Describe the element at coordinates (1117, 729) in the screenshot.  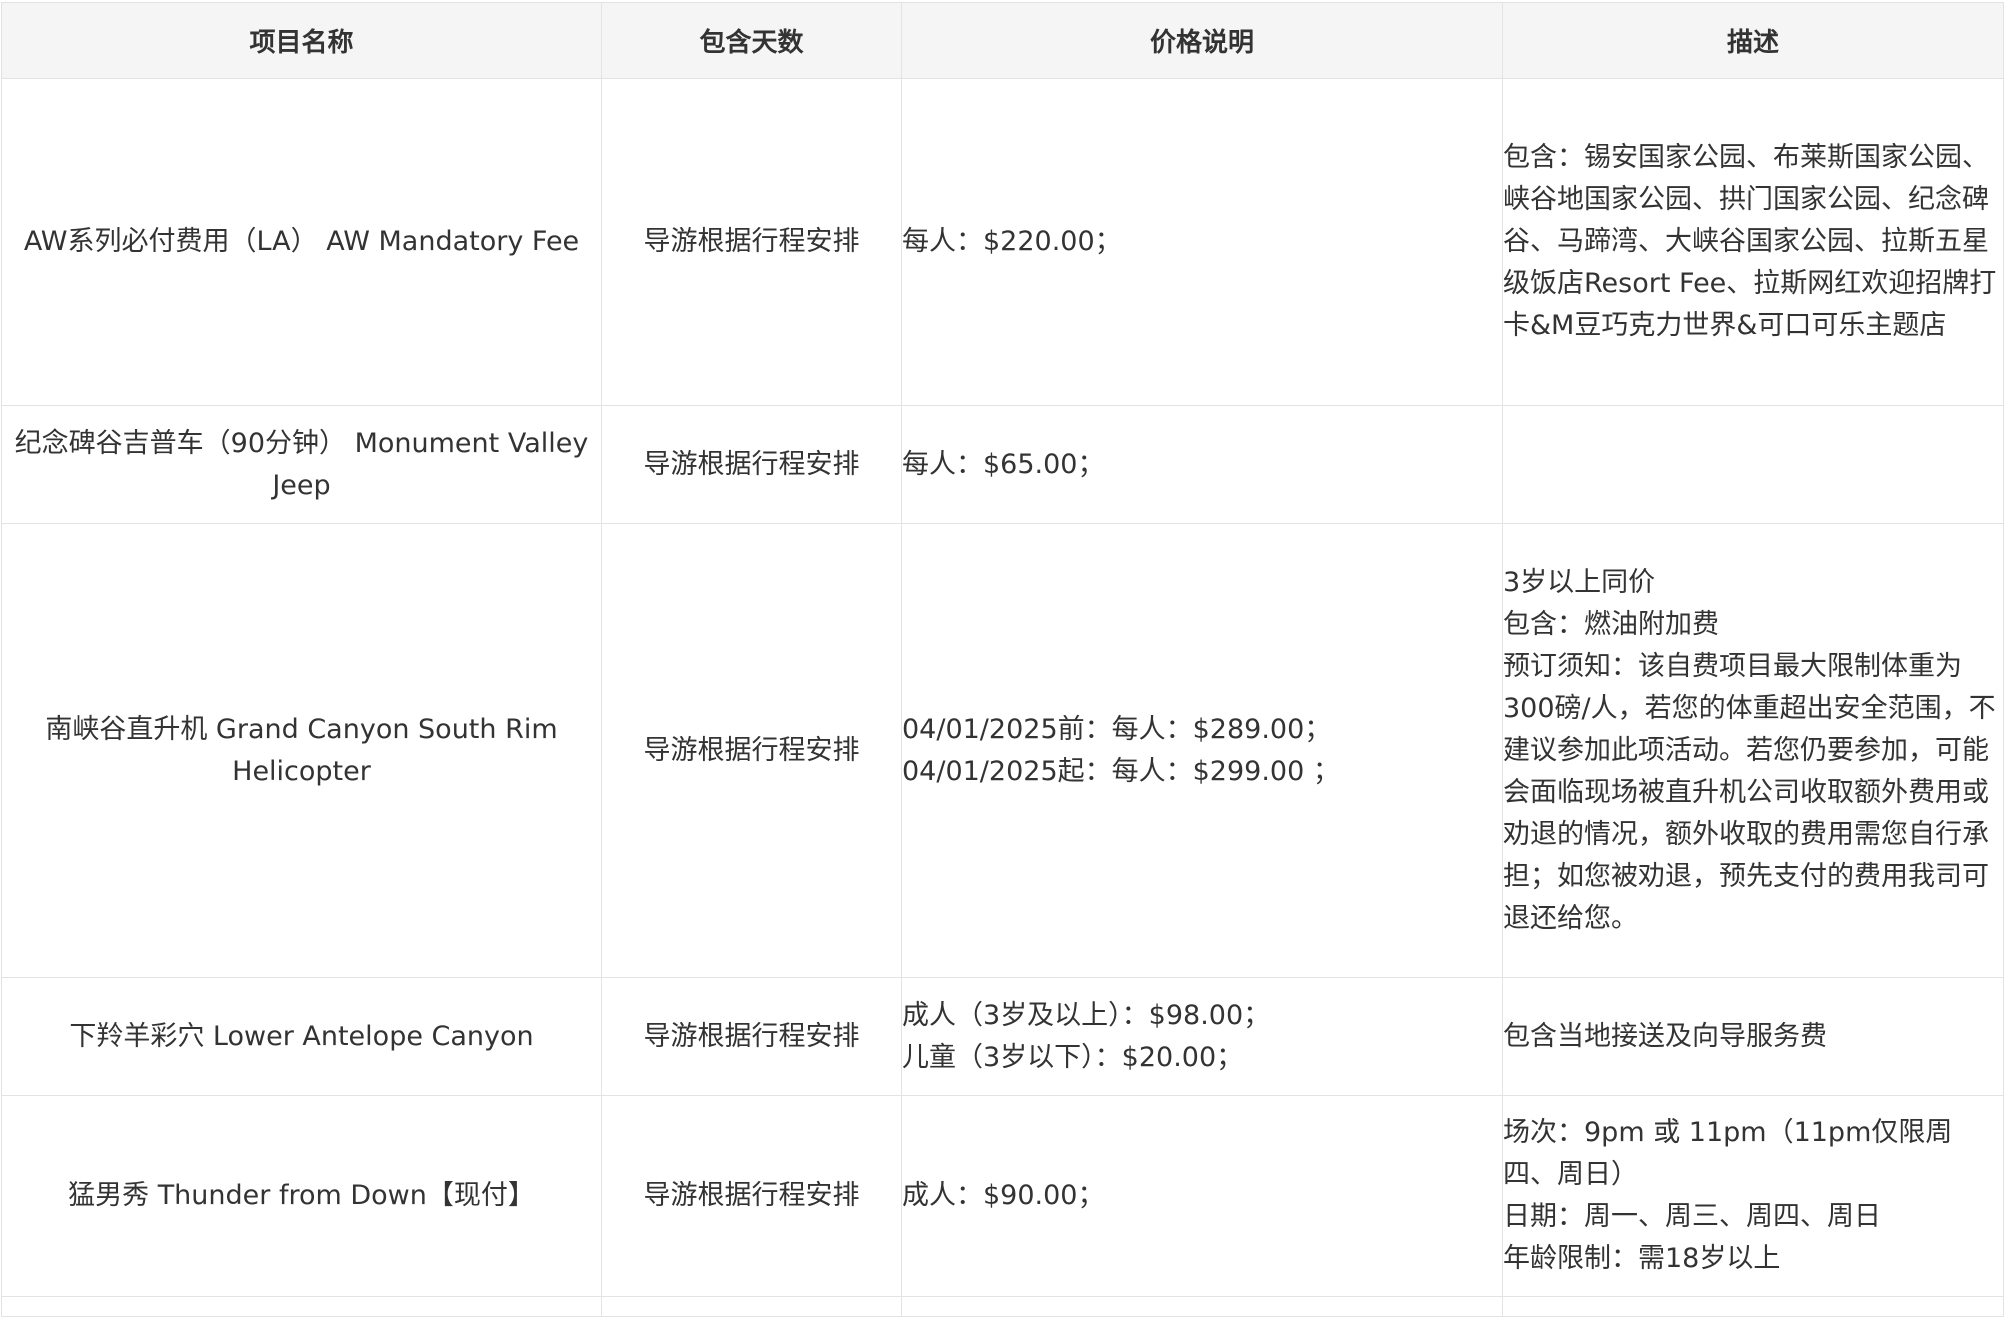
I see `price-line: 04/01/2025前：每人：$289.00；` at that location.